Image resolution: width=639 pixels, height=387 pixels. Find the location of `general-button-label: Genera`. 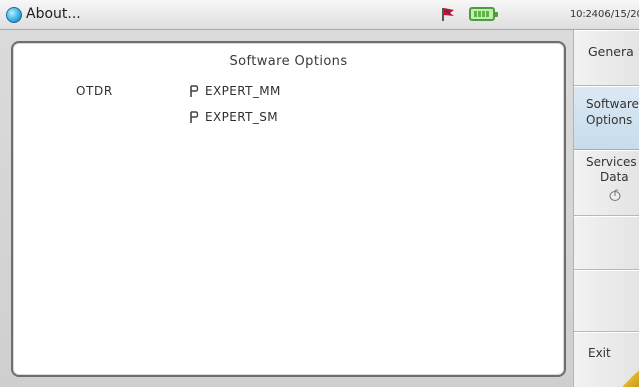

general-button-label: Genera is located at coordinates (611, 51).